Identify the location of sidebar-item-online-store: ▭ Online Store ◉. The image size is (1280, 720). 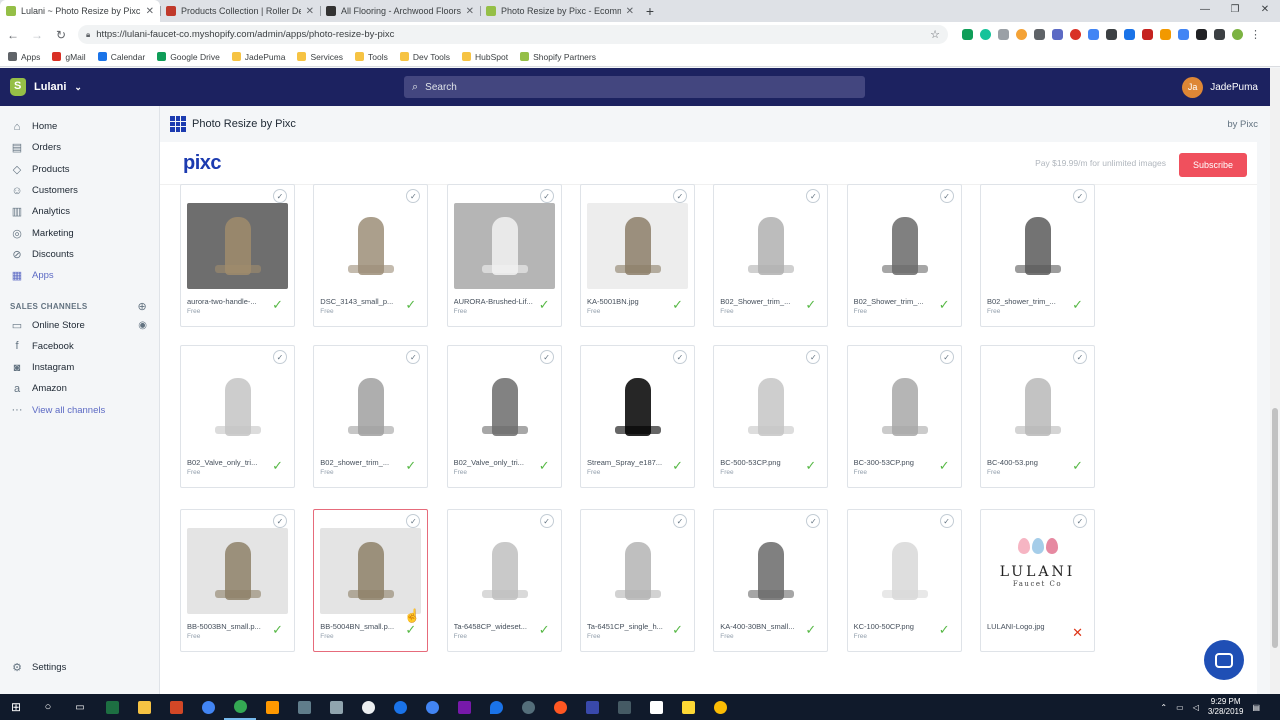
(79, 324).